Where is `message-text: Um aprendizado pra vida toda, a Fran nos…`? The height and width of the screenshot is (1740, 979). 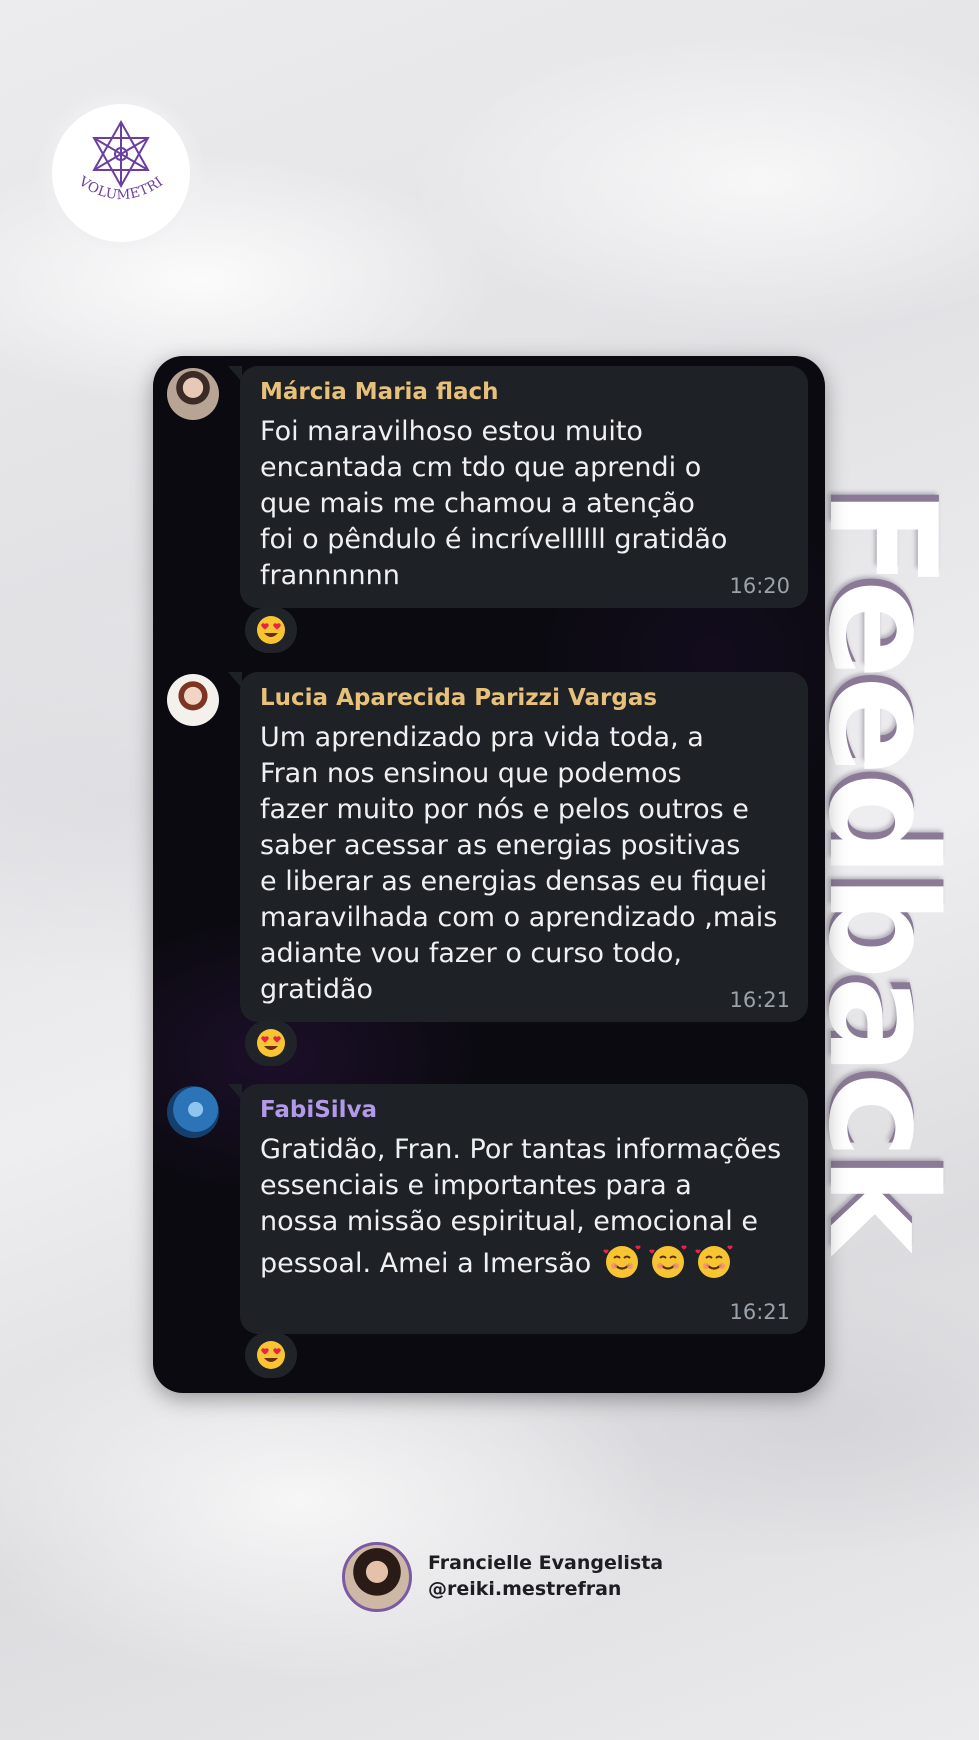
message-text: Um aprendizado pra vida toda, a Fran nos… is located at coordinates (519, 863).